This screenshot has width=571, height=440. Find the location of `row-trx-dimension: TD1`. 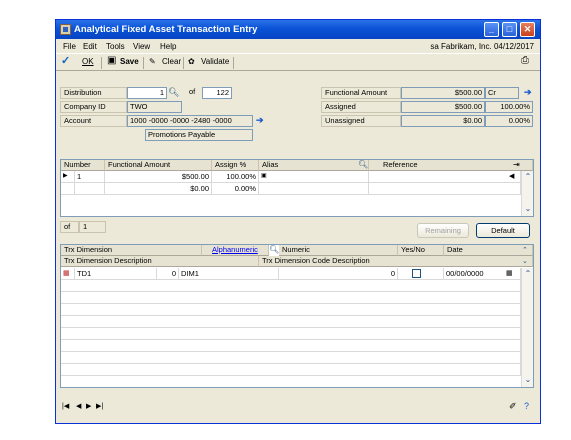

row-trx-dimension: TD1 is located at coordinates (116, 274).